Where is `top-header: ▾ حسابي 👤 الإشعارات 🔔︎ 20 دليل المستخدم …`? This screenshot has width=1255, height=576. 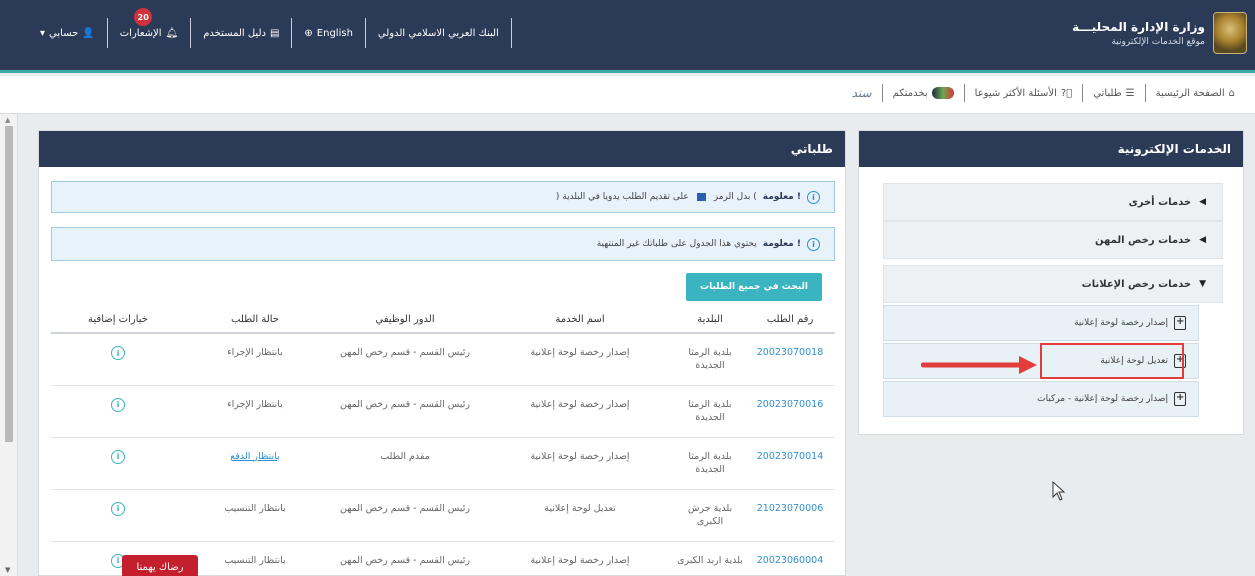 top-header: ▾ حسابي 👤 الإشعارات 🔔︎ 20 دليل المستخدم … is located at coordinates (627, 36).